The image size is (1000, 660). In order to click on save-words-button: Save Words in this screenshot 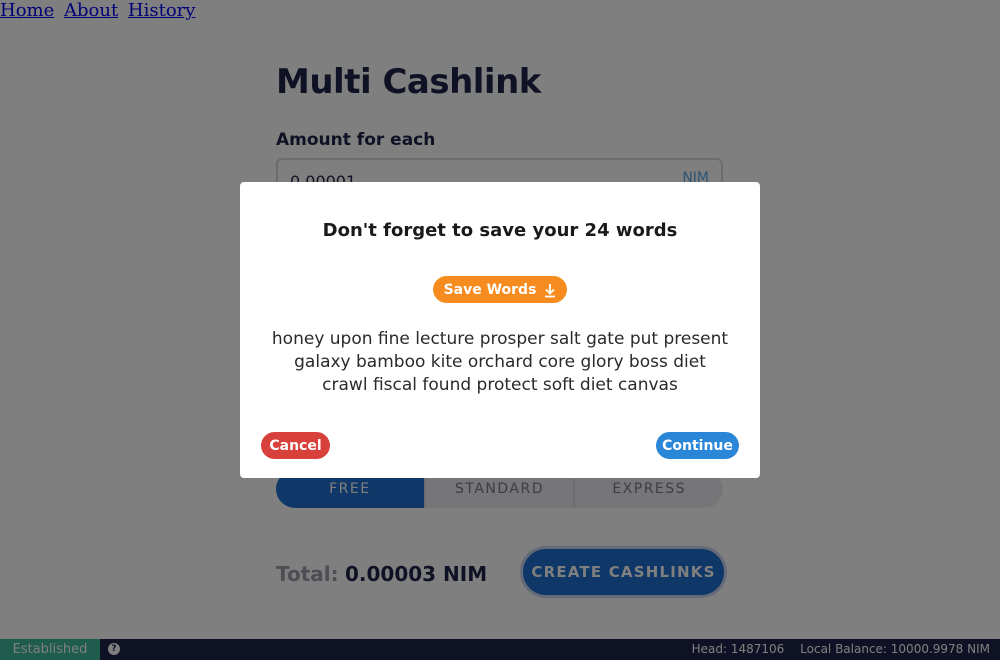, I will do `click(500, 289)`.